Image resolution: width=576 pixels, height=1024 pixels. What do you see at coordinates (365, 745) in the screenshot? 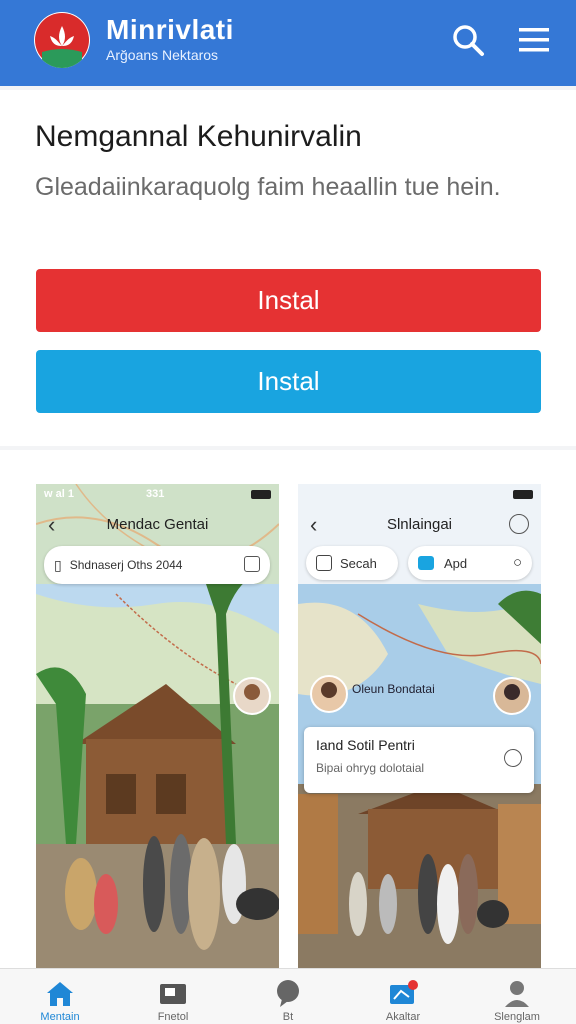
I see `location-card-title: Iand Sotil Pentri` at bounding box center [365, 745].